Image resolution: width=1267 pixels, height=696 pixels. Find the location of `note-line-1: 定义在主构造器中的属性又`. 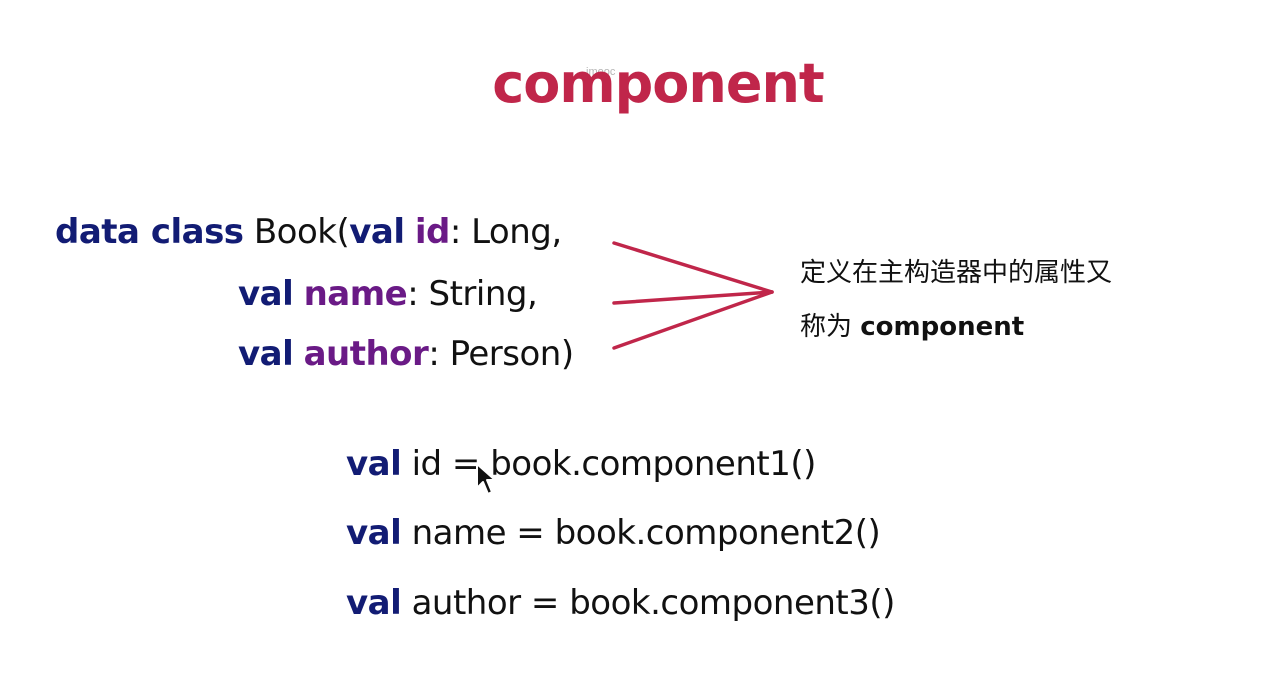

note-line-1: 定义在主构造器中的属性又 is located at coordinates (956, 273).